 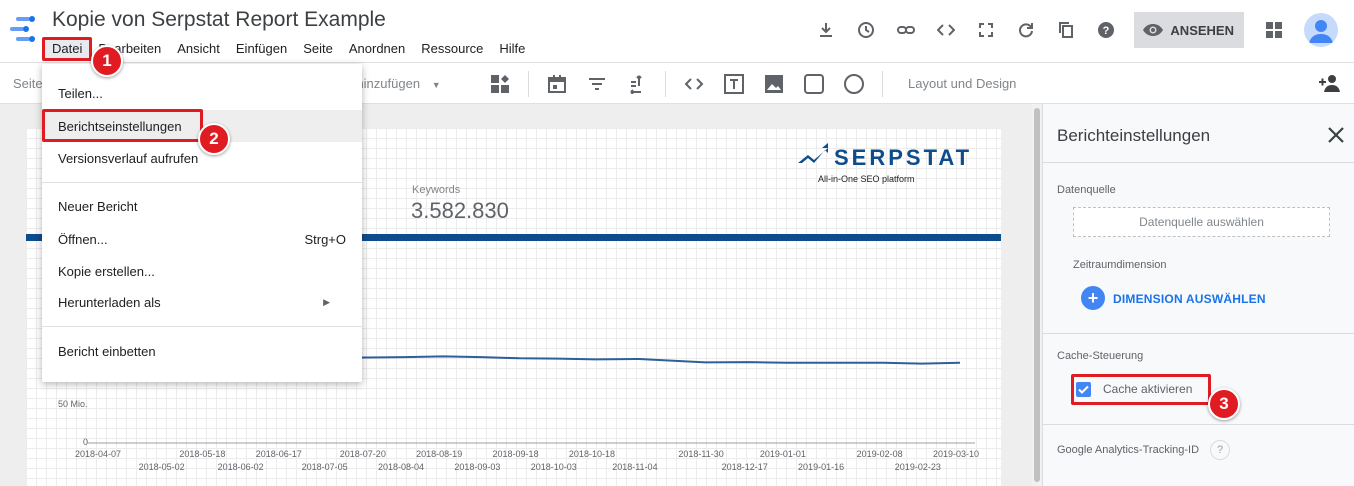 What do you see at coordinates (28, 83) in the screenshot?
I see `page-selector: Seite` at bounding box center [28, 83].